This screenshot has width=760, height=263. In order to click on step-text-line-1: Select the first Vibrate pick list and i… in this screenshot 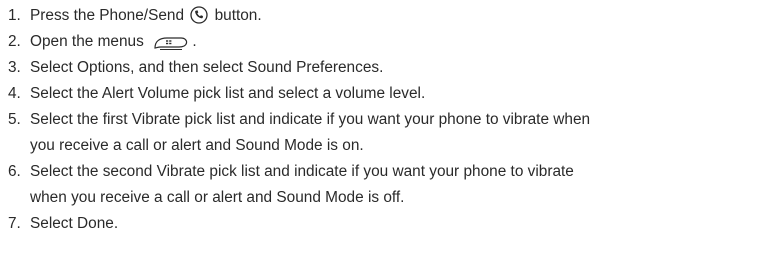, I will do `click(310, 119)`.